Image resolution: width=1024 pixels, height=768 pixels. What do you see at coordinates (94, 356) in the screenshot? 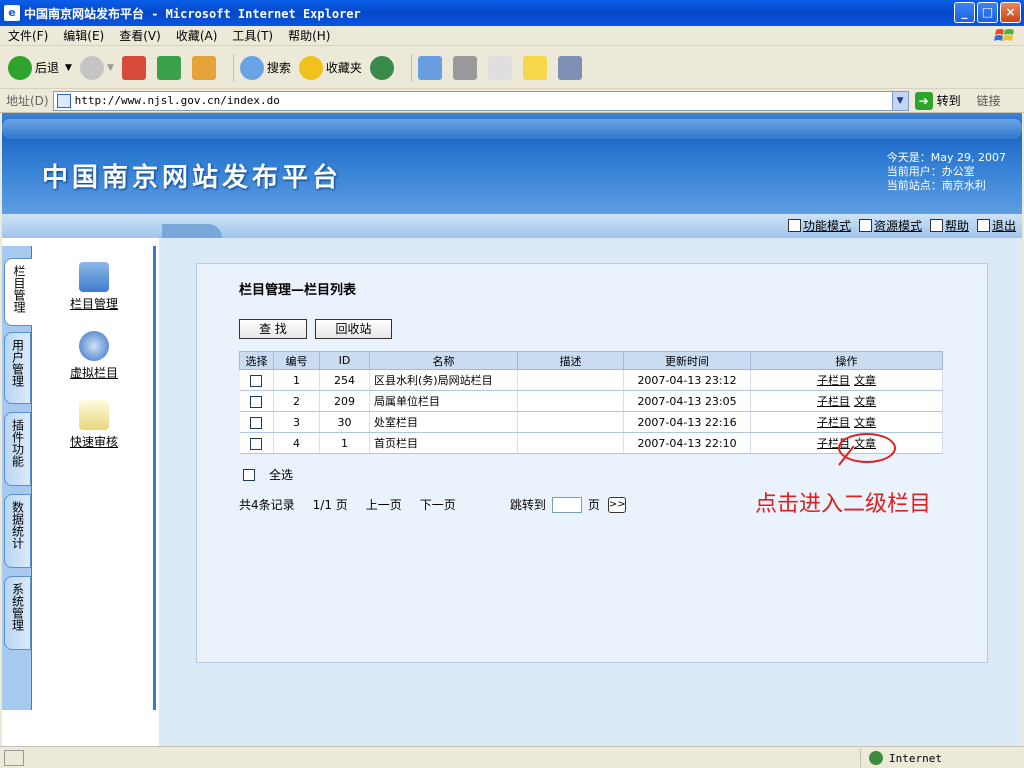
I see `sidebar-item-virtual-column: 虚拟栏目` at bounding box center [94, 356].